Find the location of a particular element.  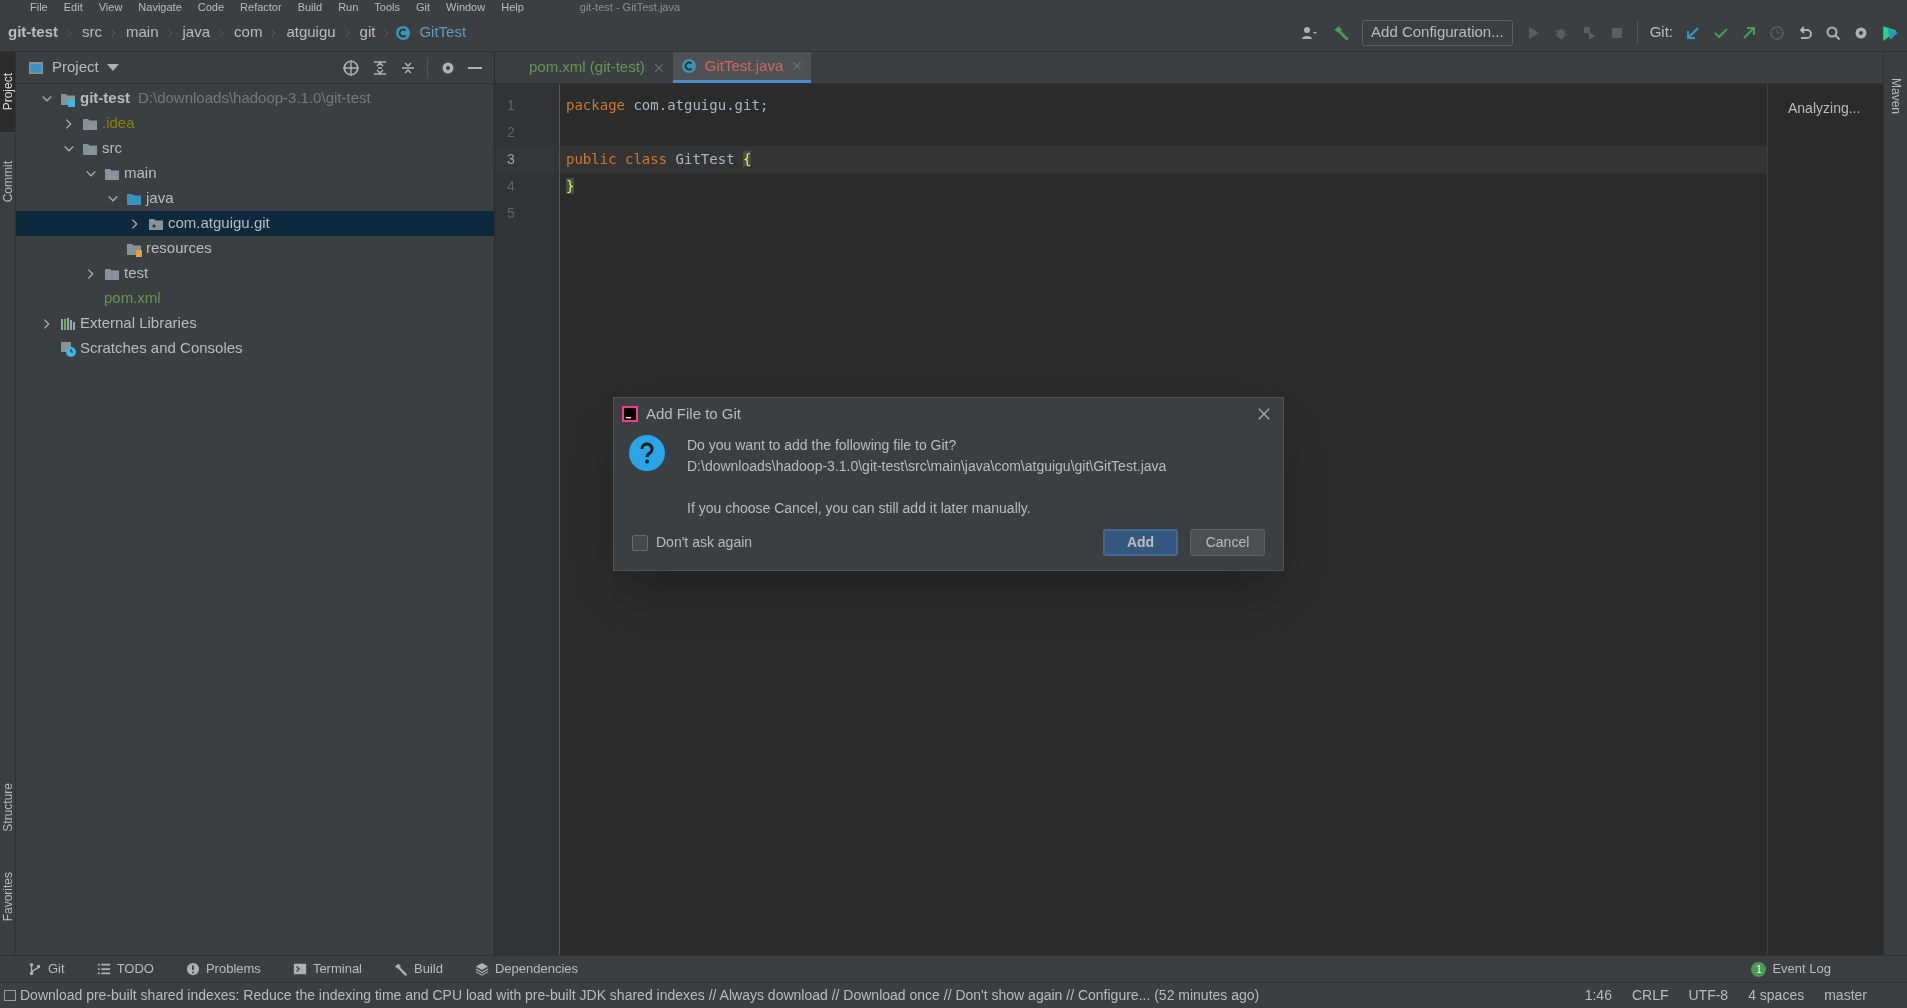

code-token: { is located at coordinates (747, 159).